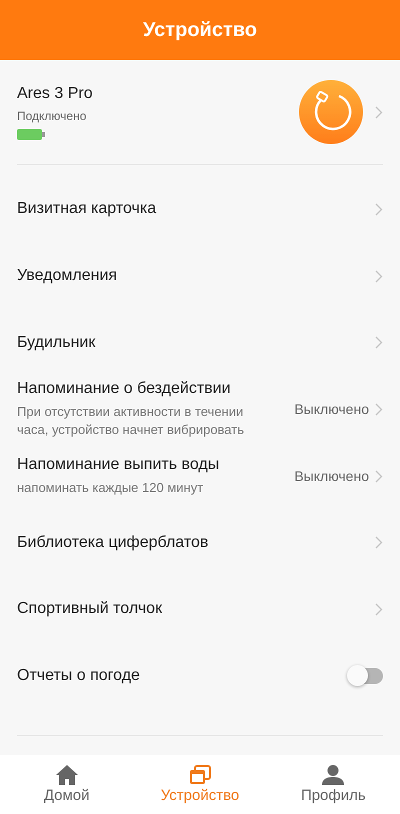 Image resolution: width=400 pixels, height=814 pixels. I want to click on tab: Домой, so click(67, 784).